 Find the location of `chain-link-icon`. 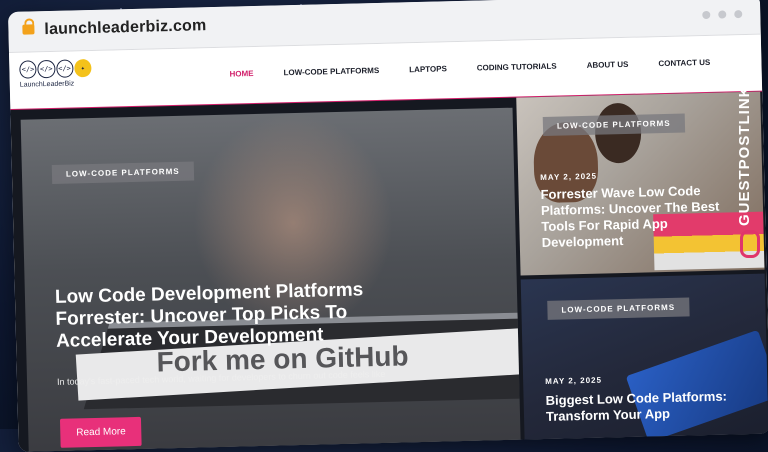

chain-link-icon is located at coordinates (750, 244).